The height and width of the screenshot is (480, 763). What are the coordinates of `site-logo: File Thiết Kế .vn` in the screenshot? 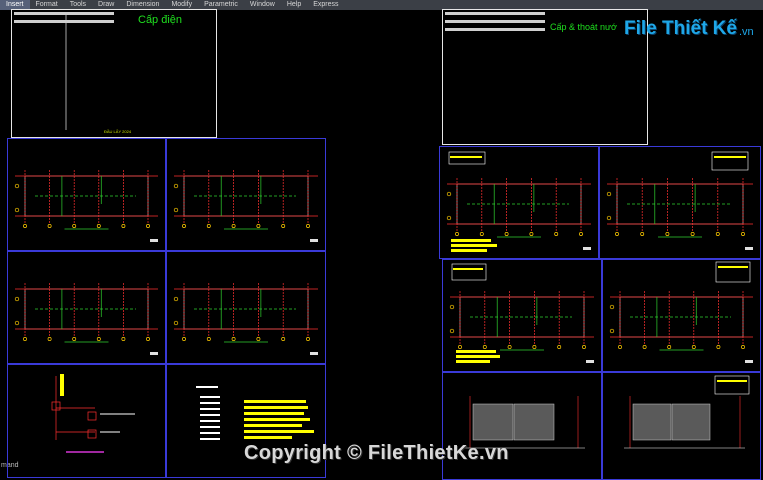 It's located at (689, 29).